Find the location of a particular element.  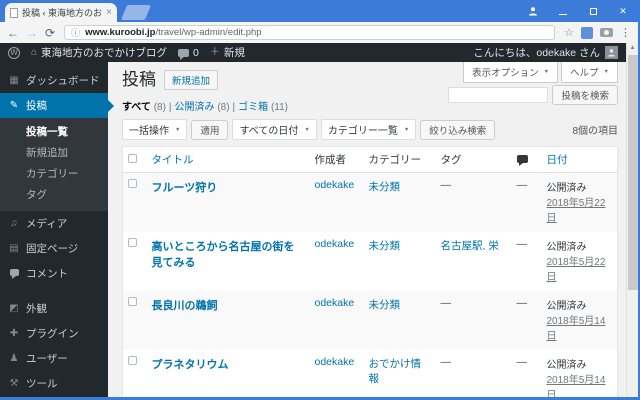

appearance-icon: ◩ is located at coordinates (14, 308).